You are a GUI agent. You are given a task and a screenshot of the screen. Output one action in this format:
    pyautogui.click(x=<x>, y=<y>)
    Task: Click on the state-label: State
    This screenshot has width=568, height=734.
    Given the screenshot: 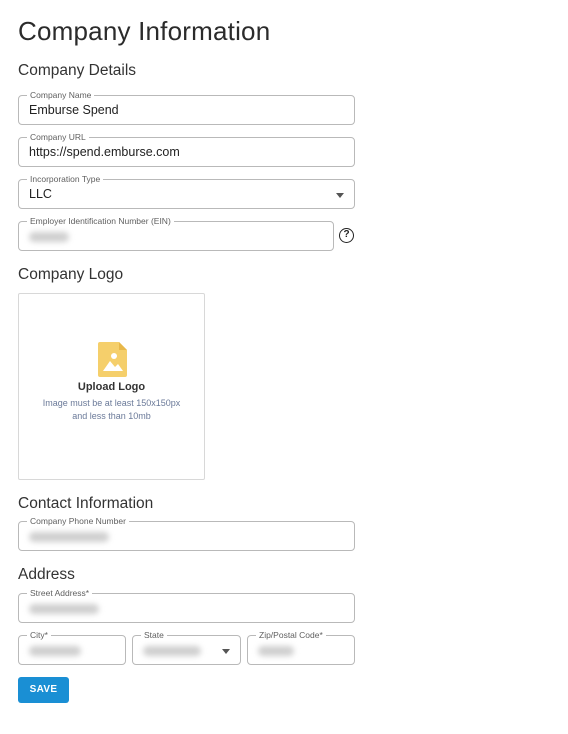 What is the action you would take?
    pyautogui.click(x=154, y=635)
    